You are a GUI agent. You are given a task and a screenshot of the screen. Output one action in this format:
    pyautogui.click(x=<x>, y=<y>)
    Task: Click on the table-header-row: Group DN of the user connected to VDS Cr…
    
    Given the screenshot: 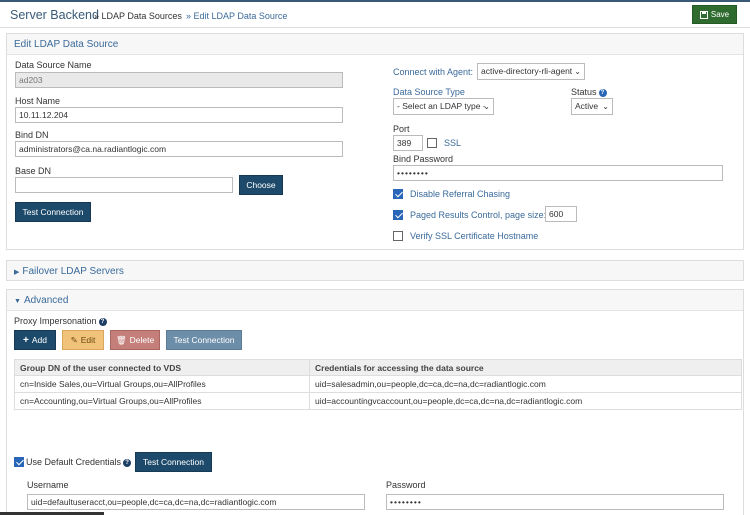 What is the action you would take?
    pyautogui.click(x=378, y=367)
    